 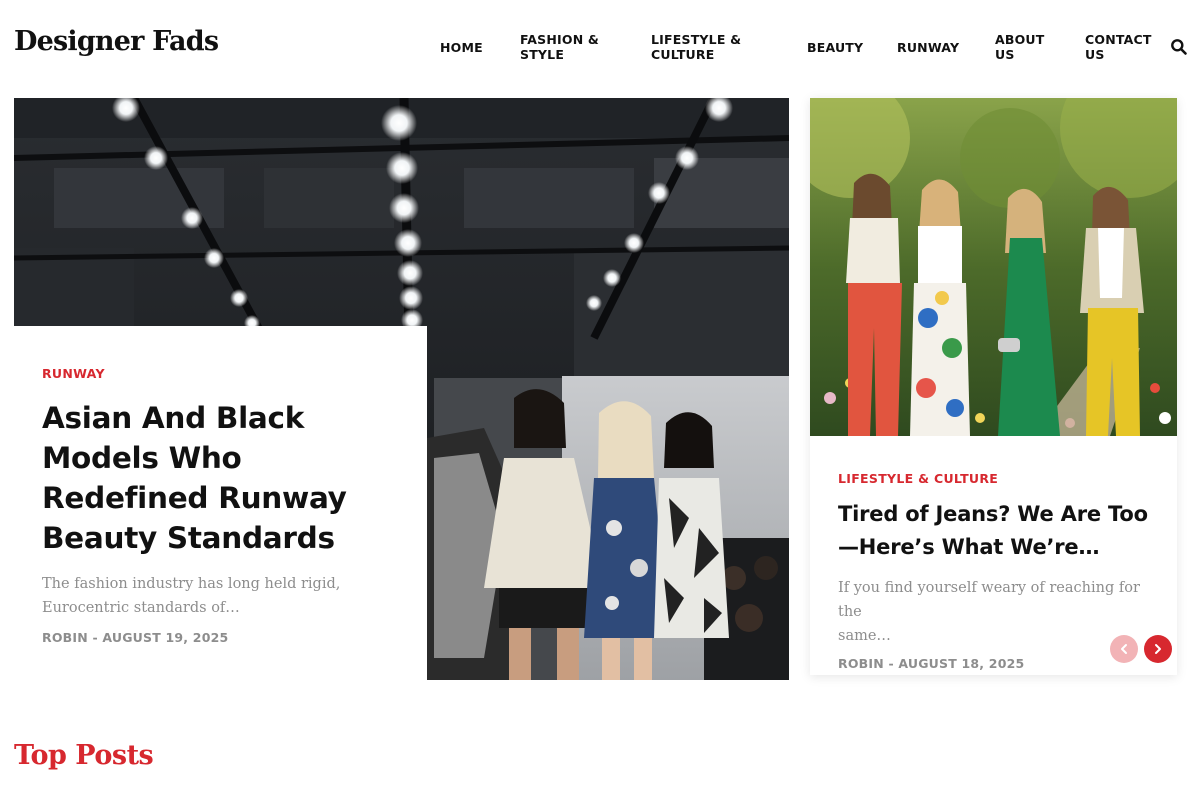 I want to click on chevron-right-icon, so click(x=1158, y=649).